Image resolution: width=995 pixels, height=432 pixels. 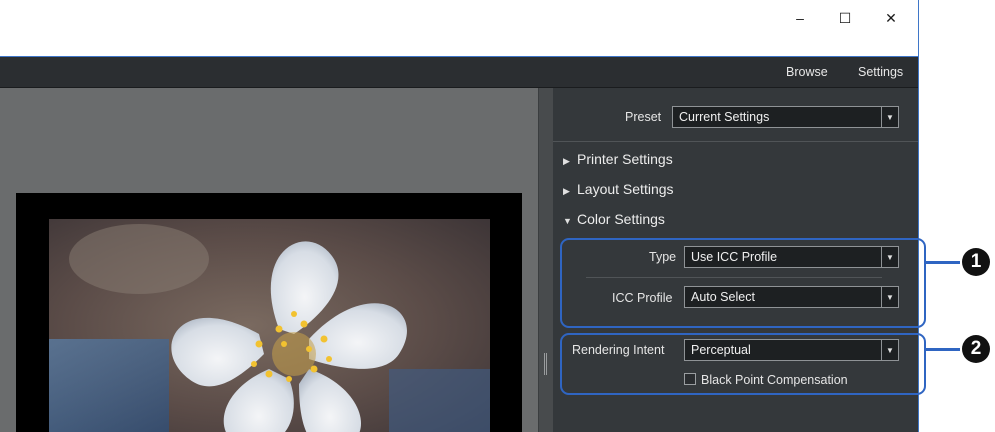 What do you see at coordinates (614, 219) in the screenshot?
I see `section-color-settings: ▼ Color Settings` at bounding box center [614, 219].